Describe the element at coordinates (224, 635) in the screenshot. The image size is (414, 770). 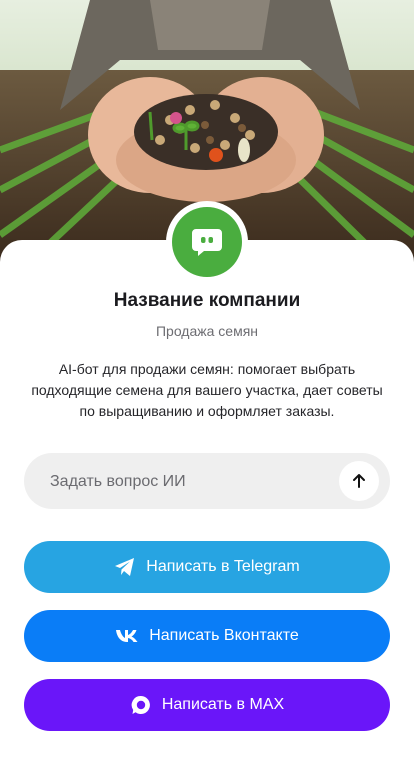
I see `vk-button-label: Написать Вконтакте` at that location.